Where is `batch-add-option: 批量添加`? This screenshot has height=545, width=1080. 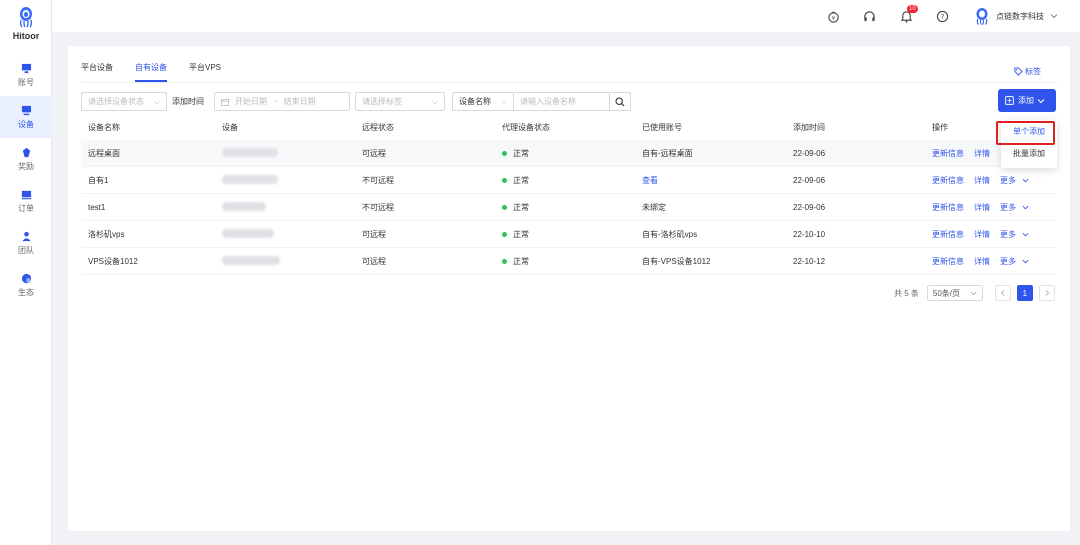 batch-add-option: 批量添加 is located at coordinates (1029, 153).